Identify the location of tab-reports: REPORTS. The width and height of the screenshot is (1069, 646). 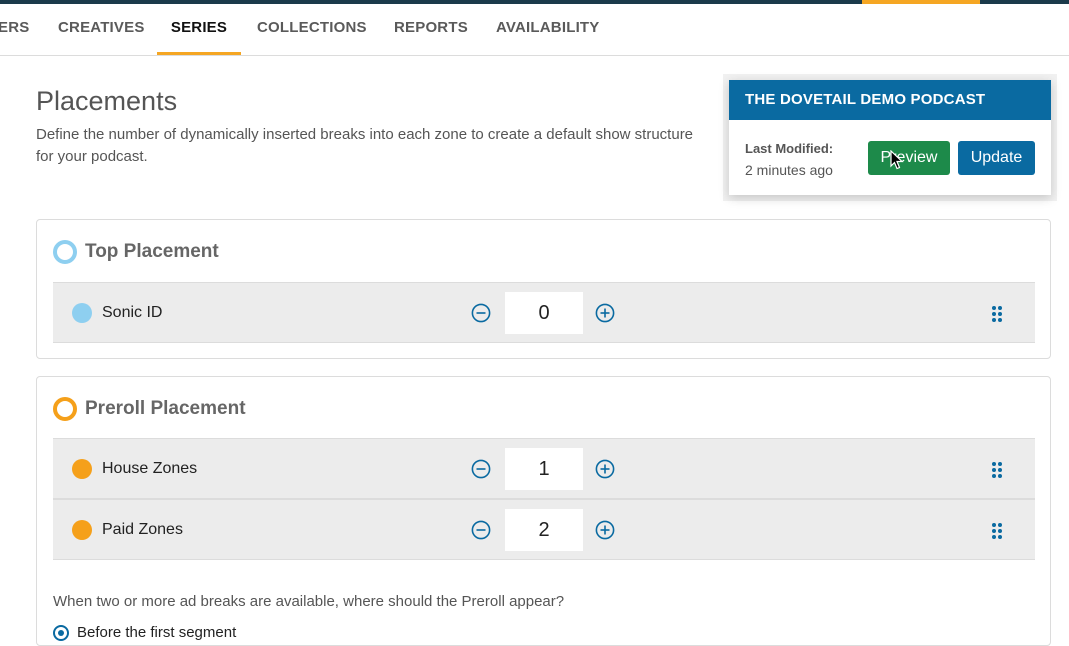
(431, 29).